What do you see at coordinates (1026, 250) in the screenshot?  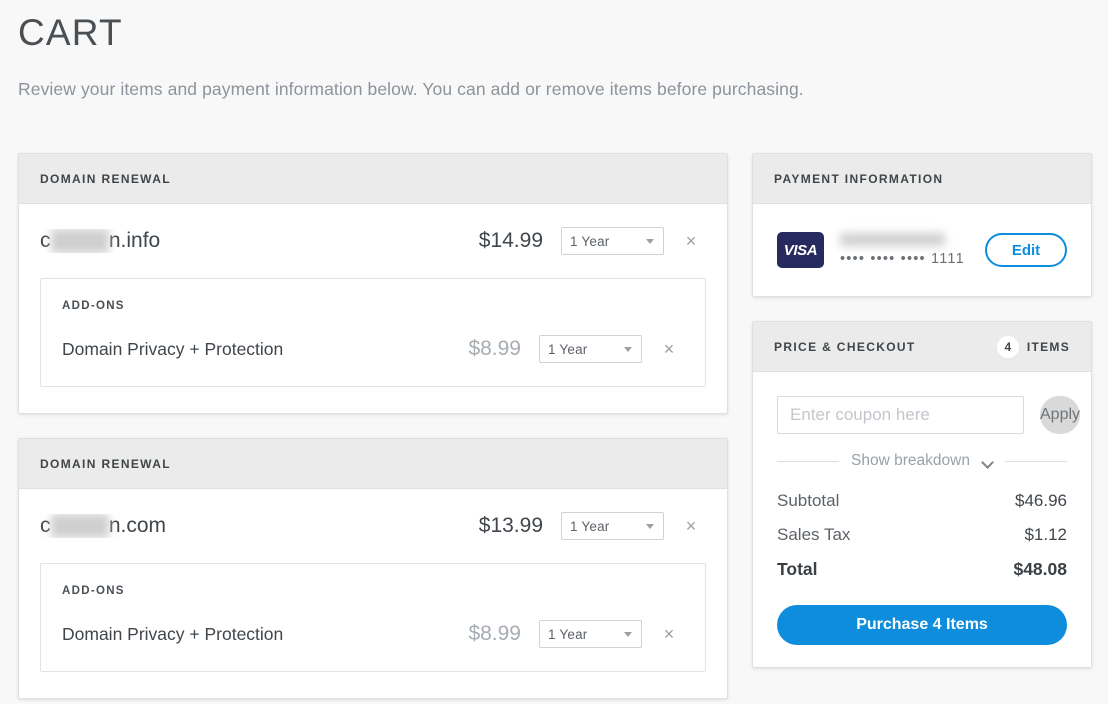 I see `edit-payment-button: Edit` at bounding box center [1026, 250].